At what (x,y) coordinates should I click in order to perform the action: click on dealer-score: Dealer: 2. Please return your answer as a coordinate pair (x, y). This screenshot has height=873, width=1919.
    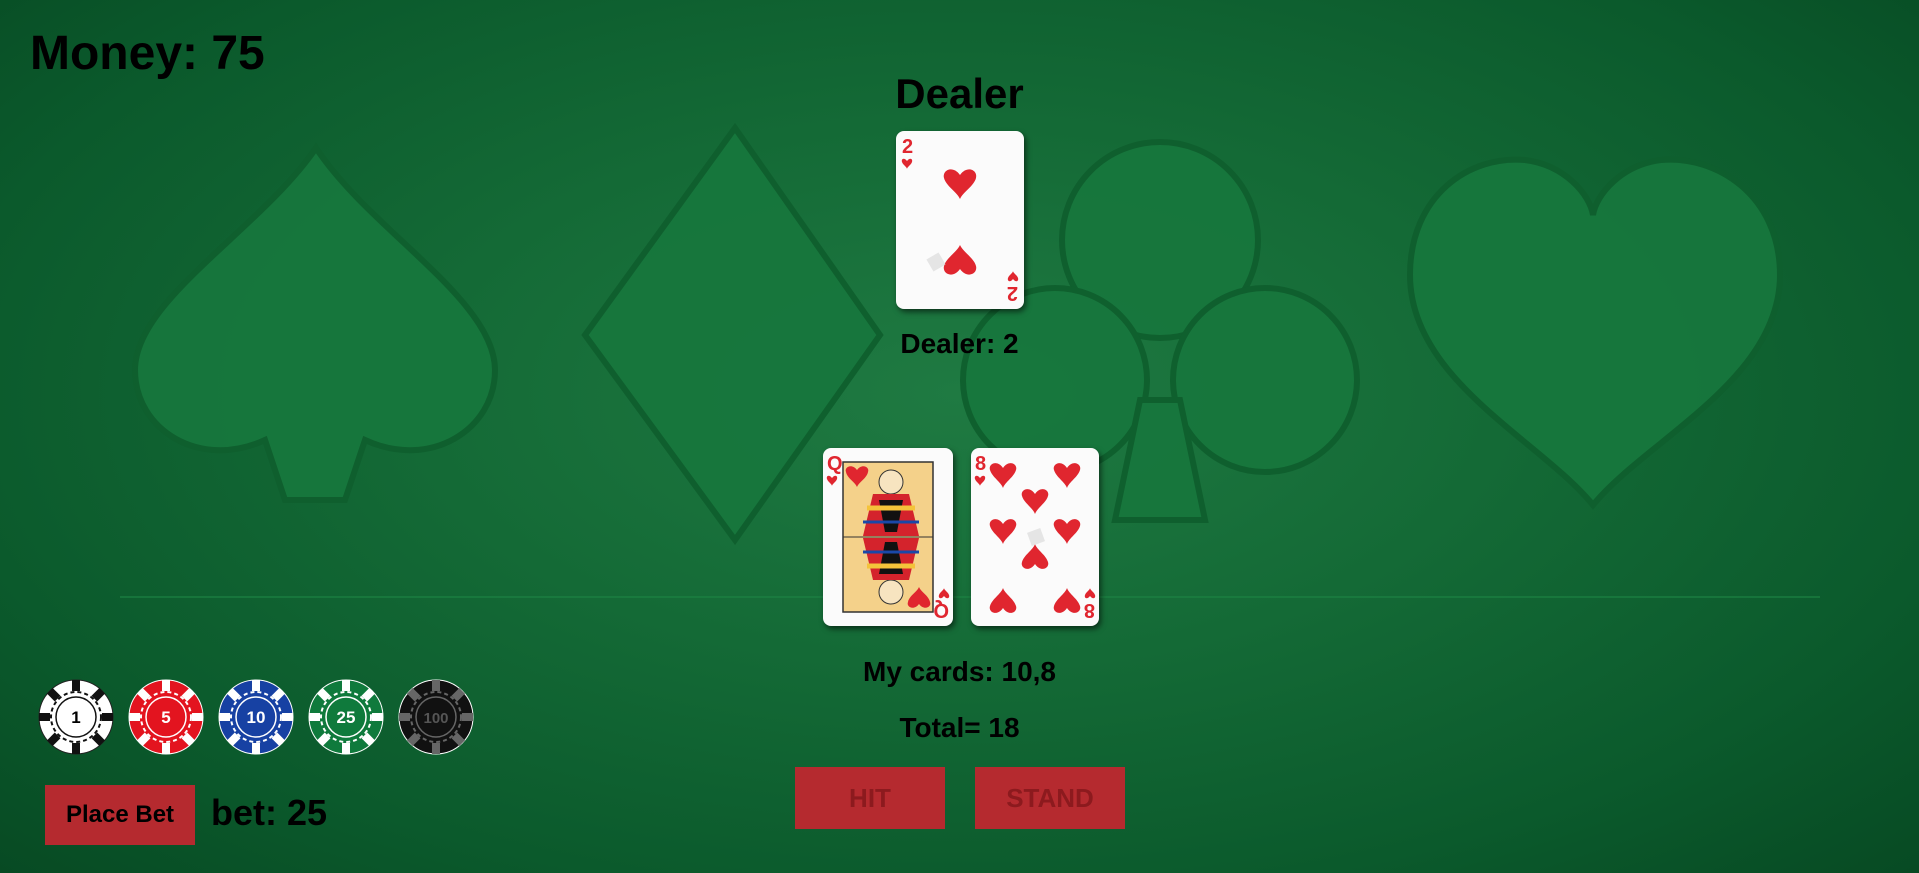
    Looking at the image, I should click on (959, 343).